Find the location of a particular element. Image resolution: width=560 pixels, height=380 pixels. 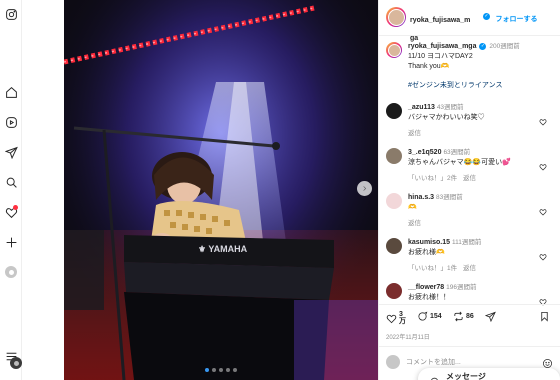

heart-icon is located at coordinates (391, 318).